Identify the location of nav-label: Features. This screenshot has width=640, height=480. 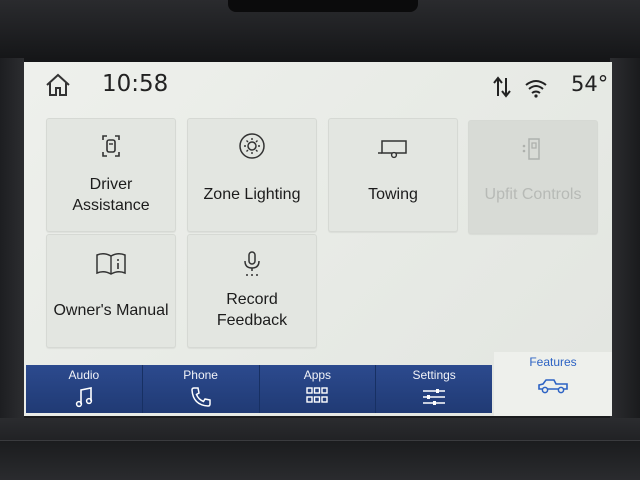
(553, 362).